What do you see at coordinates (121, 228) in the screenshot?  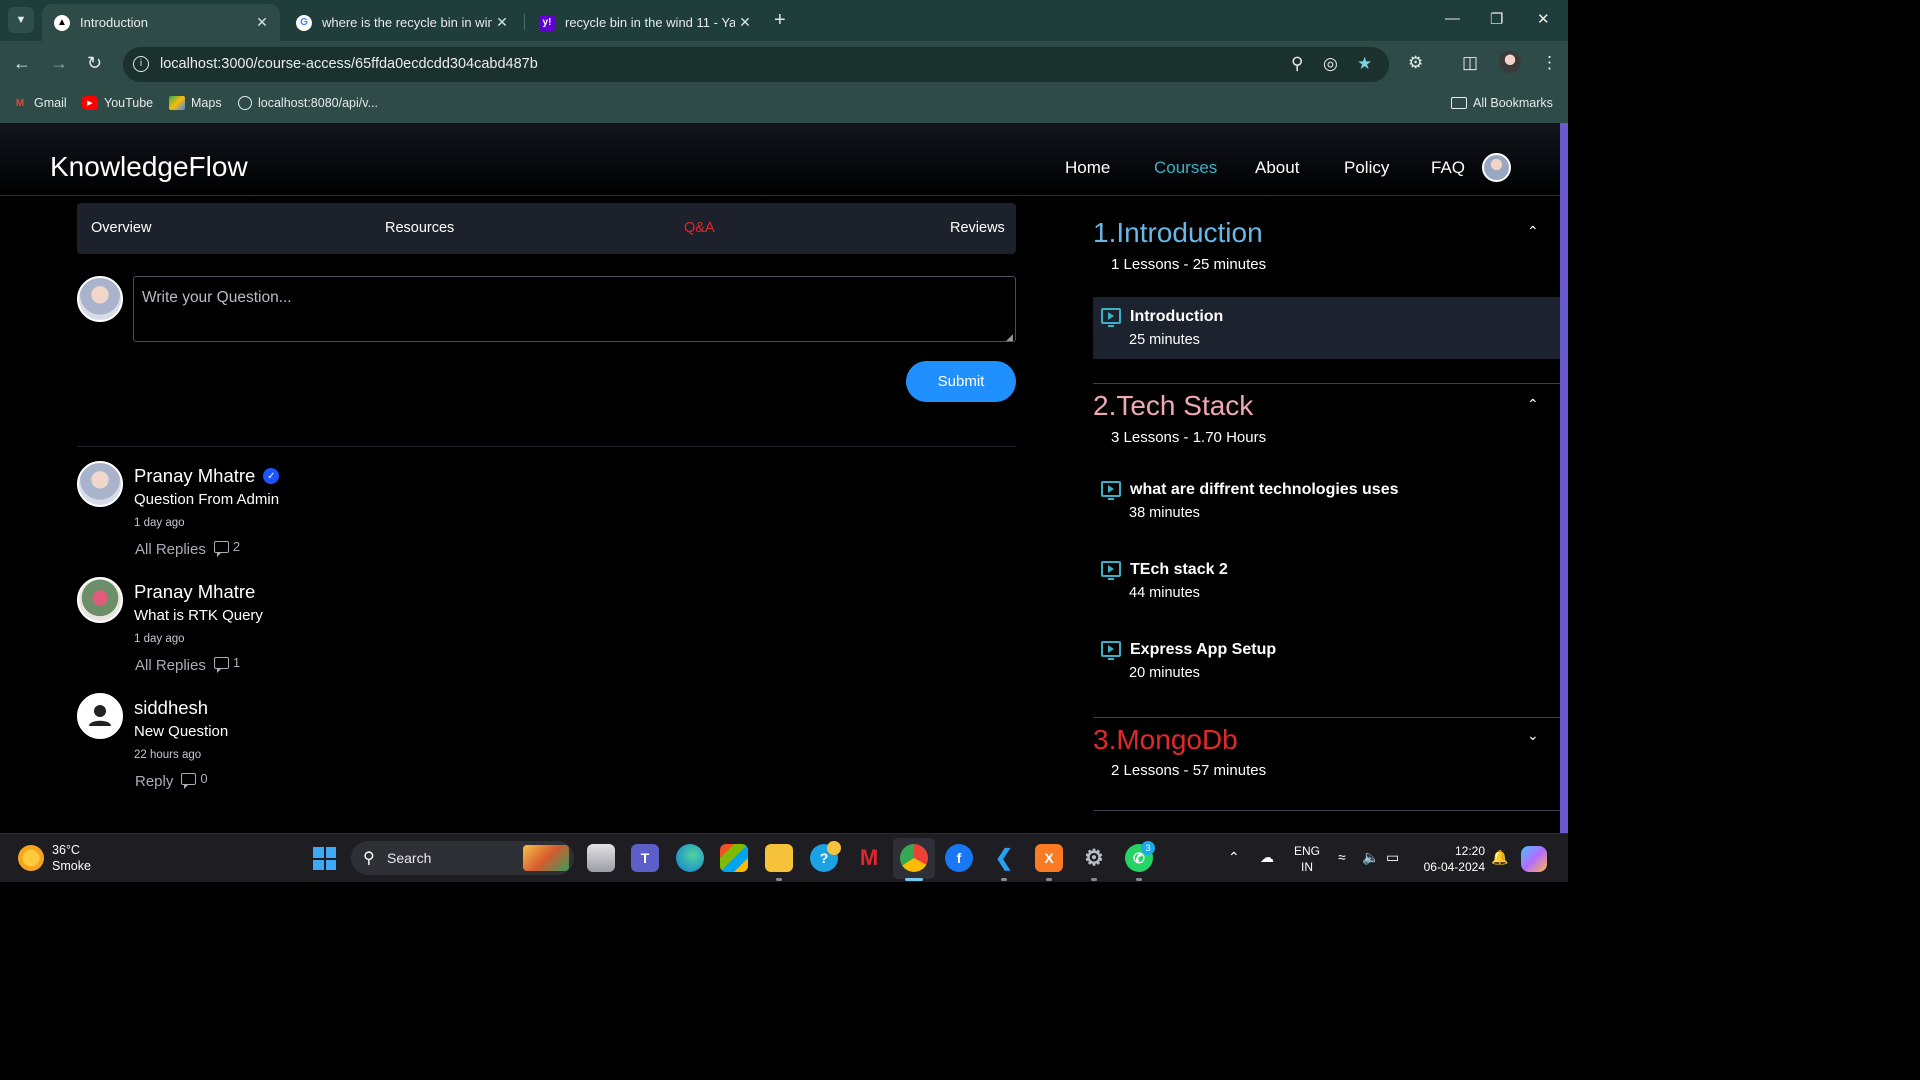 I see `tab-overview: Overview` at bounding box center [121, 228].